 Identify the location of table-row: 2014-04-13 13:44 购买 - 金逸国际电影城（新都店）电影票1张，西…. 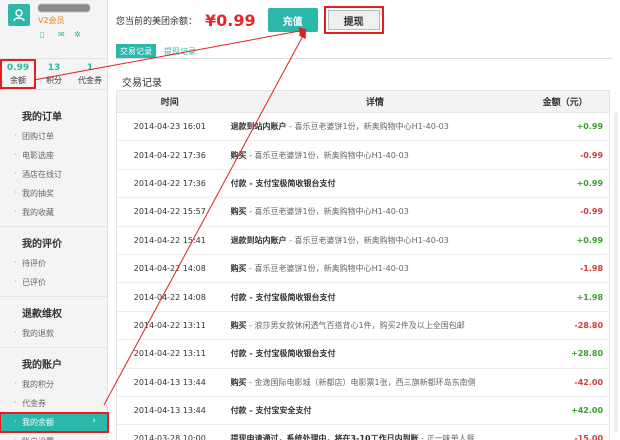
(363, 383).